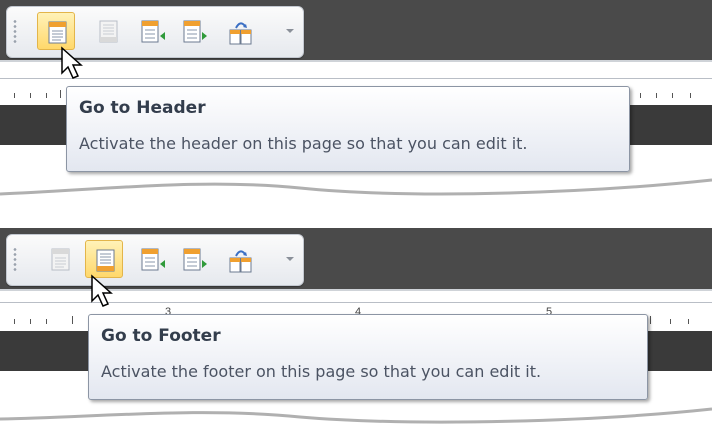 This screenshot has height=427, width=712. Describe the element at coordinates (161, 336) in the screenshot. I see `tooltip-title: Go to Footer` at that location.